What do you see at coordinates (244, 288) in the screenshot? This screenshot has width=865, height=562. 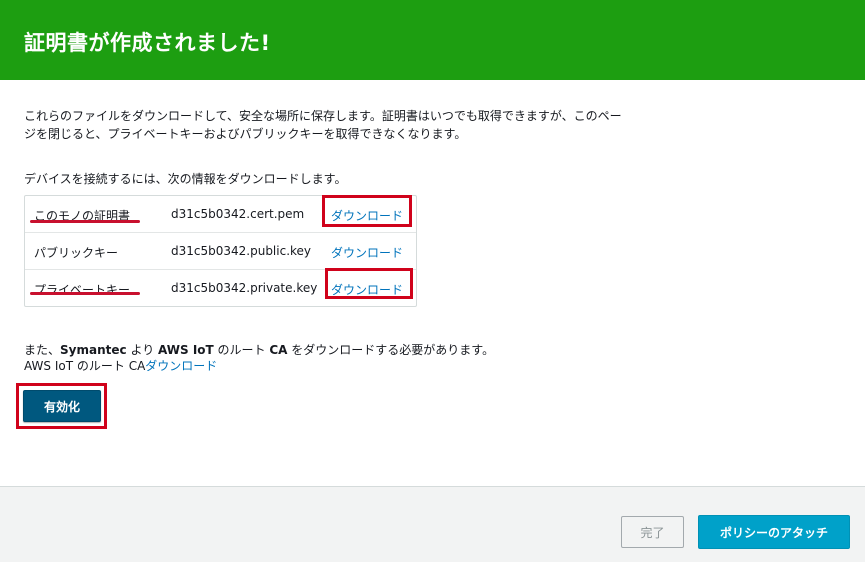 I see `private-key-filename: d31c5b0342.private.key` at bounding box center [244, 288].